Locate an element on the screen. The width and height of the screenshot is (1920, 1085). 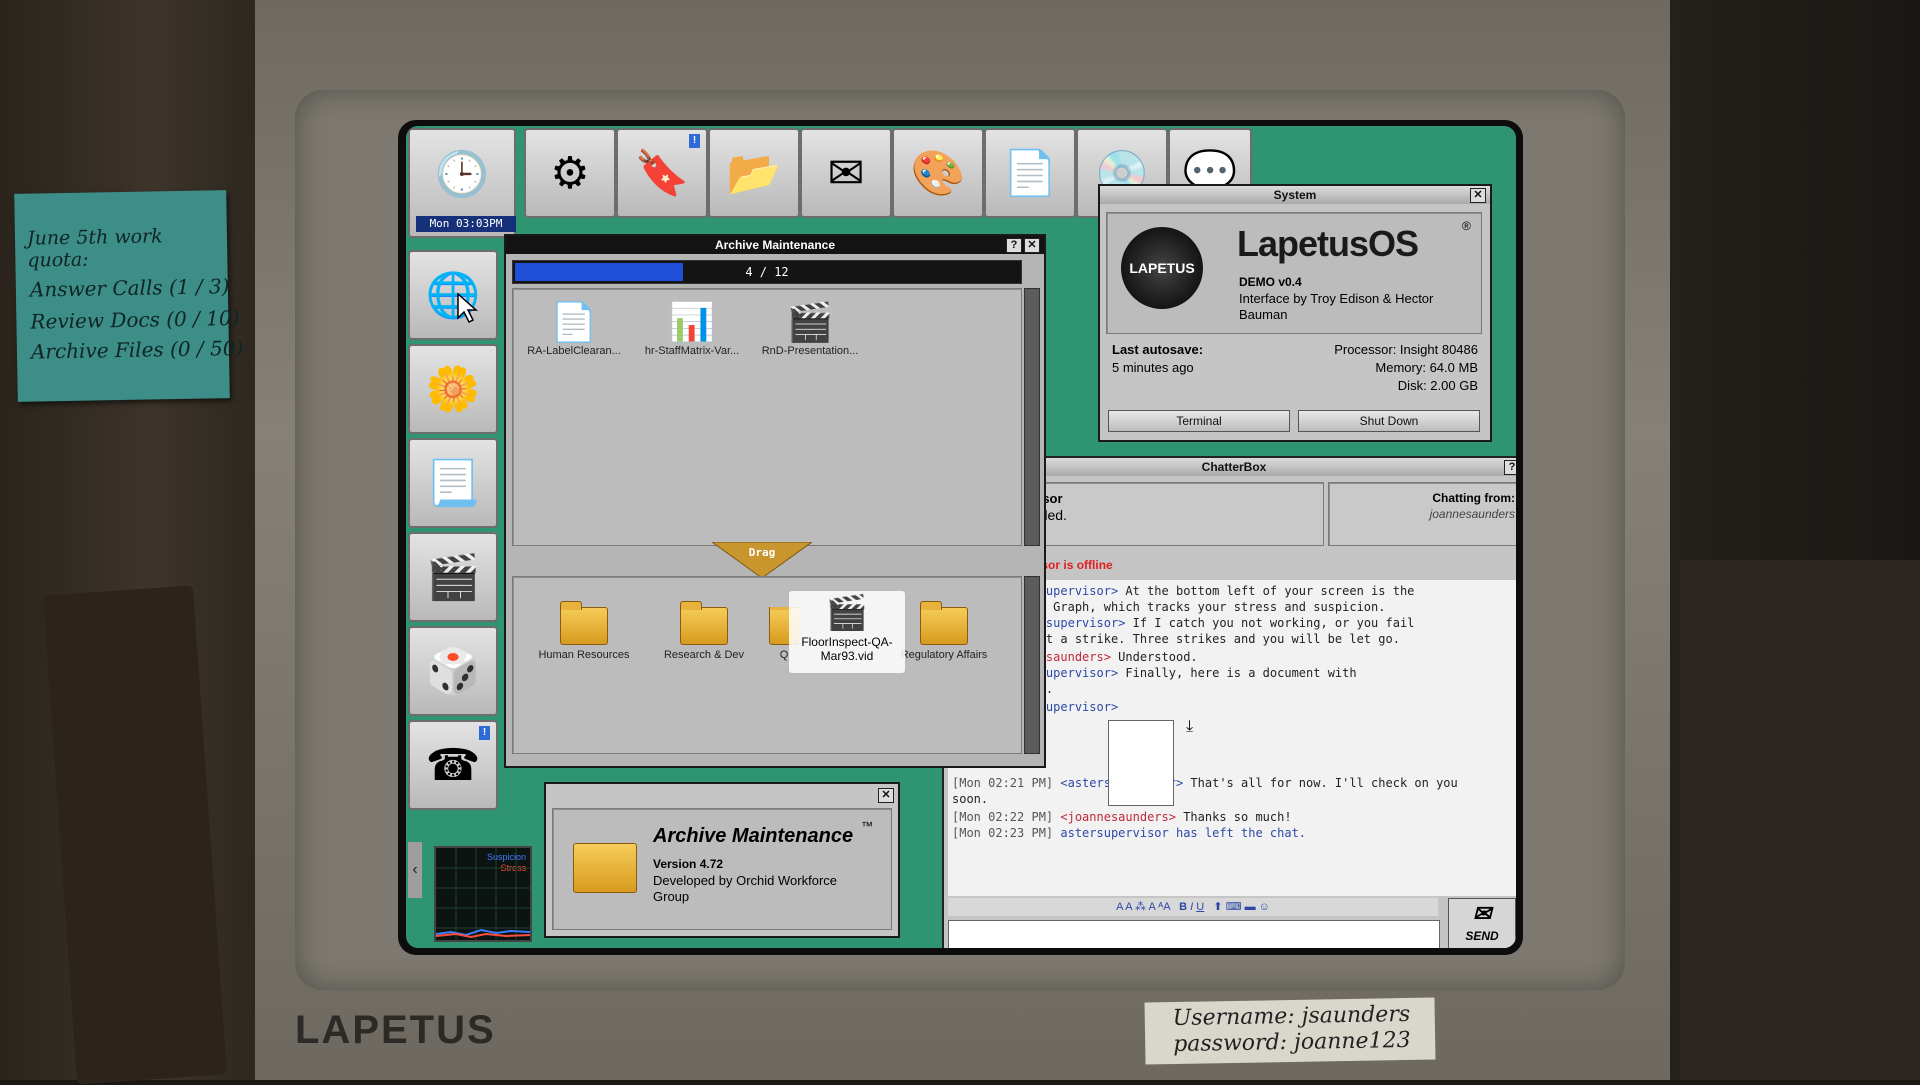
phone-button: ☎! is located at coordinates (453, 765).